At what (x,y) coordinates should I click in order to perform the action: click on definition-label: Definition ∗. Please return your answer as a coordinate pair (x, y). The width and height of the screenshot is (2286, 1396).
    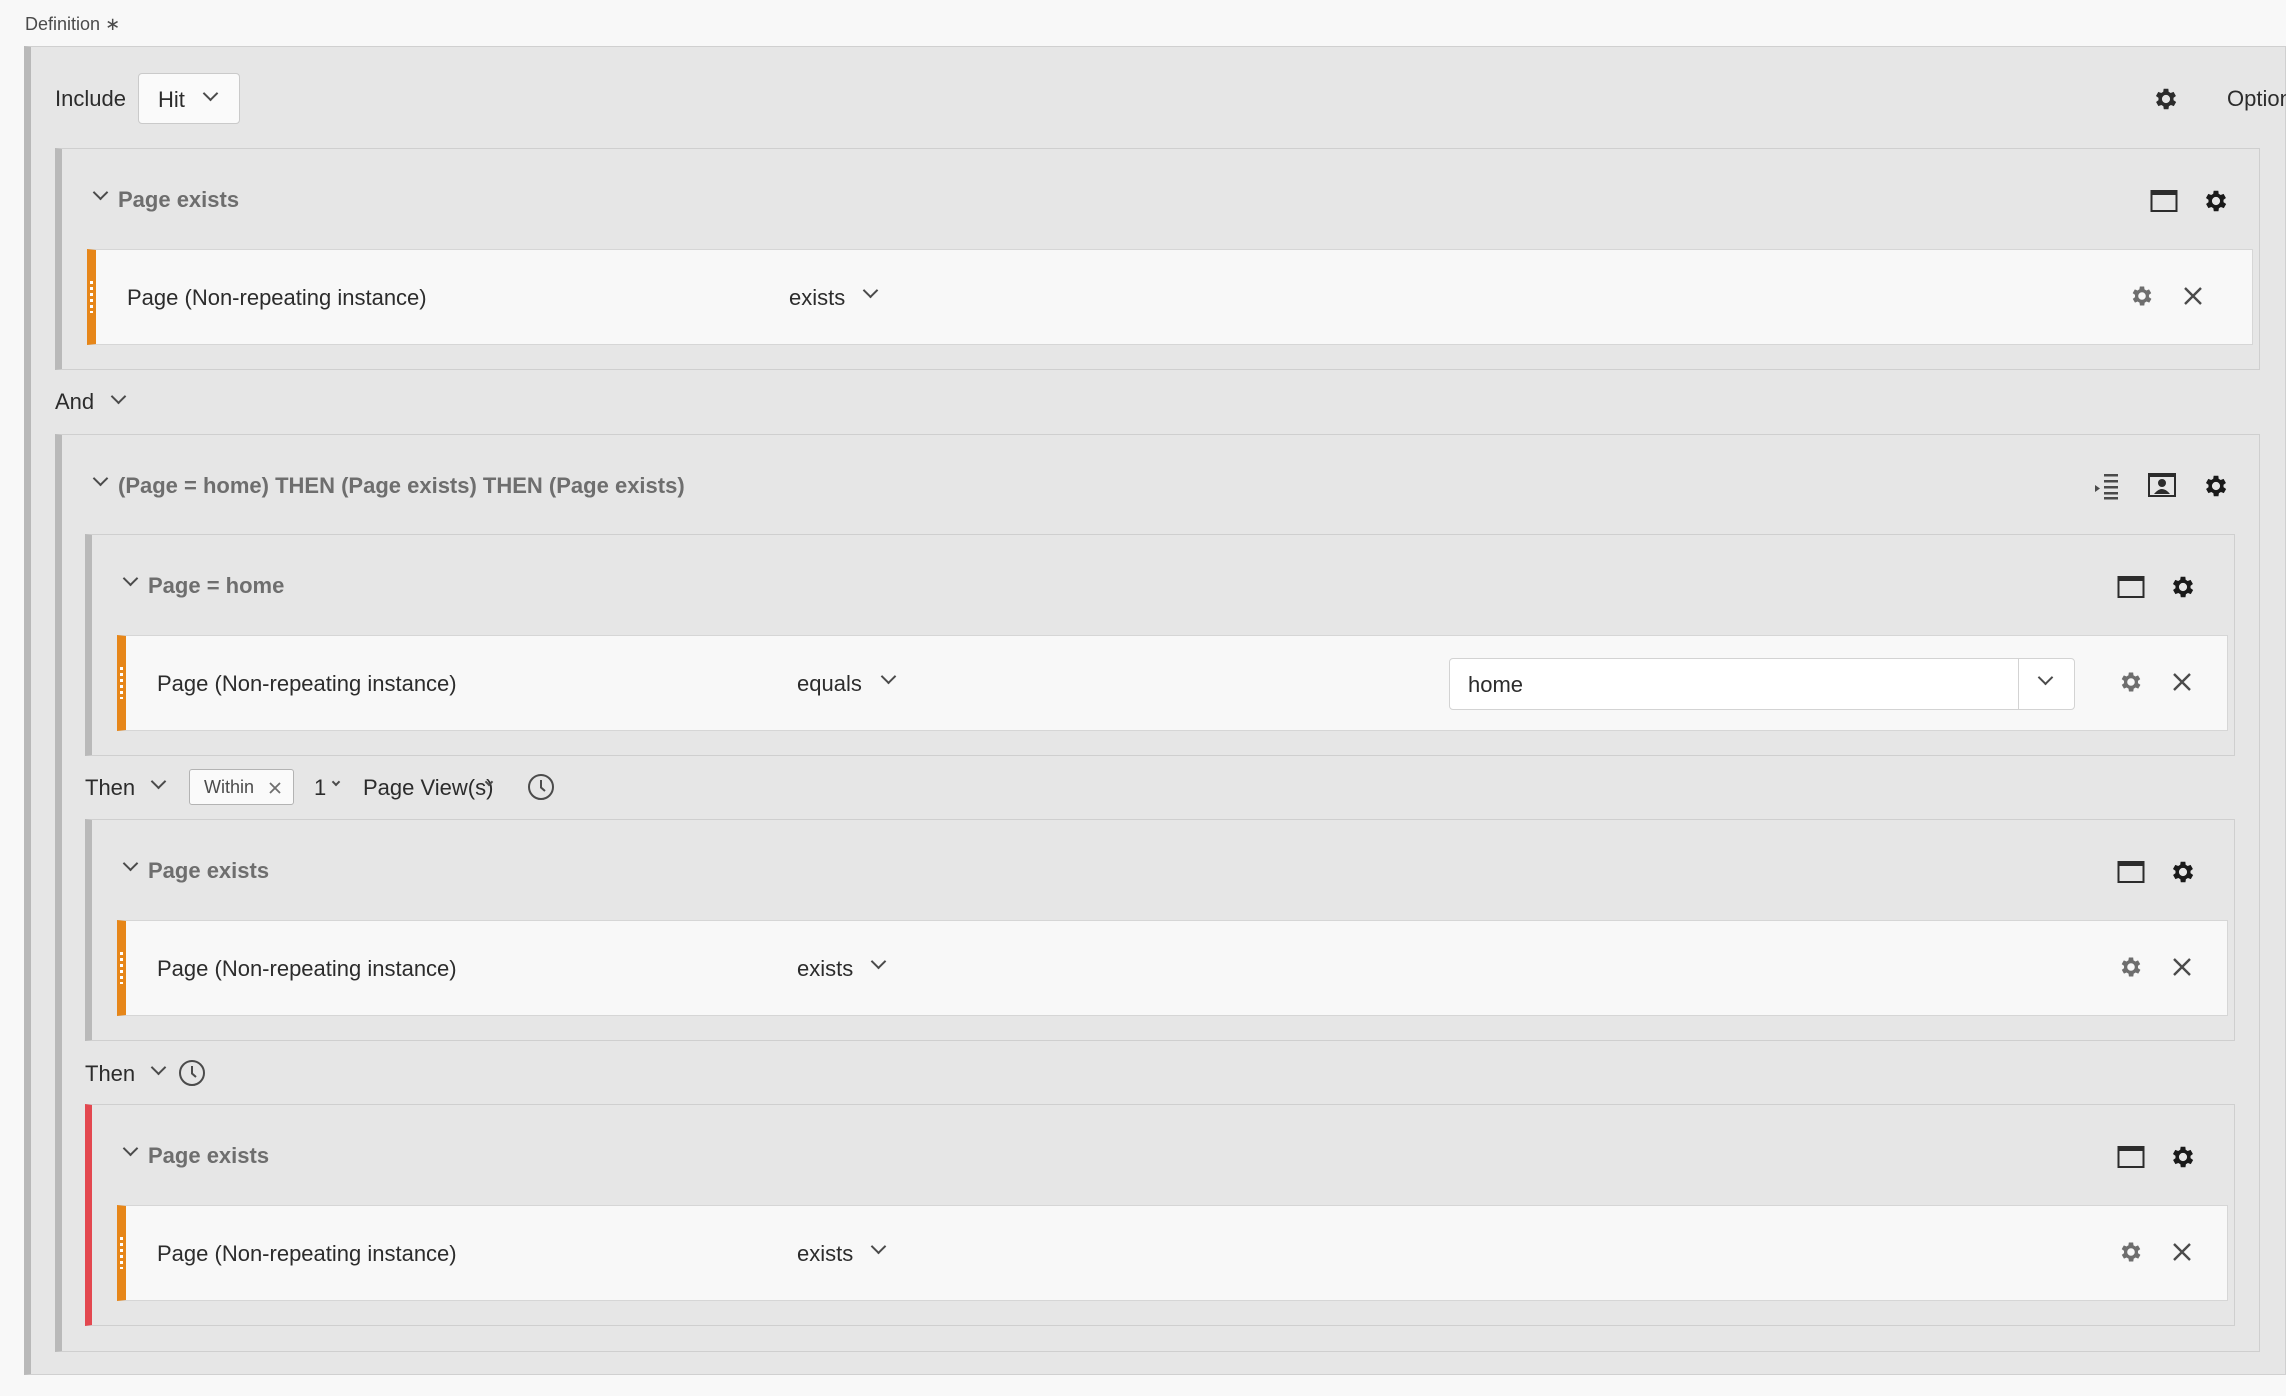
    Looking at the image, I should click on (72, 24).